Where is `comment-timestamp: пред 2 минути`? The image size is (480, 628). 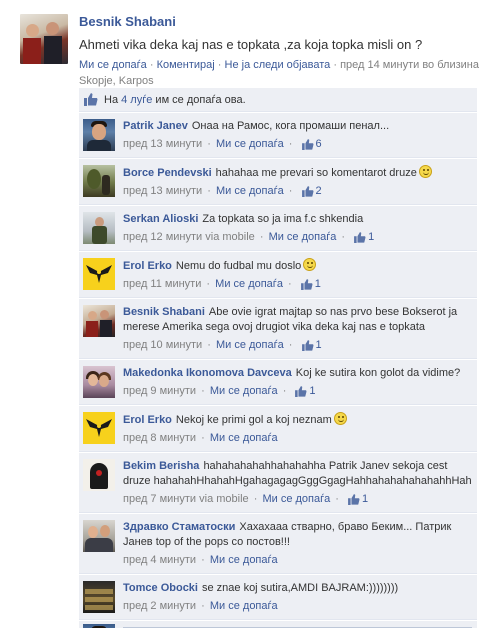
comment-timestamp: пред 2 минути is located at coordinates (160, 606).